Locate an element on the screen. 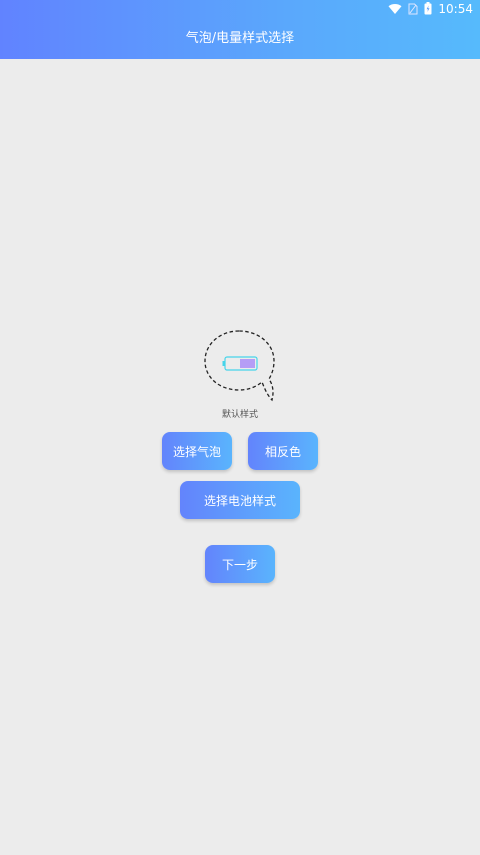  next-step-button: 下一步 is located at coordinates (240, 564).